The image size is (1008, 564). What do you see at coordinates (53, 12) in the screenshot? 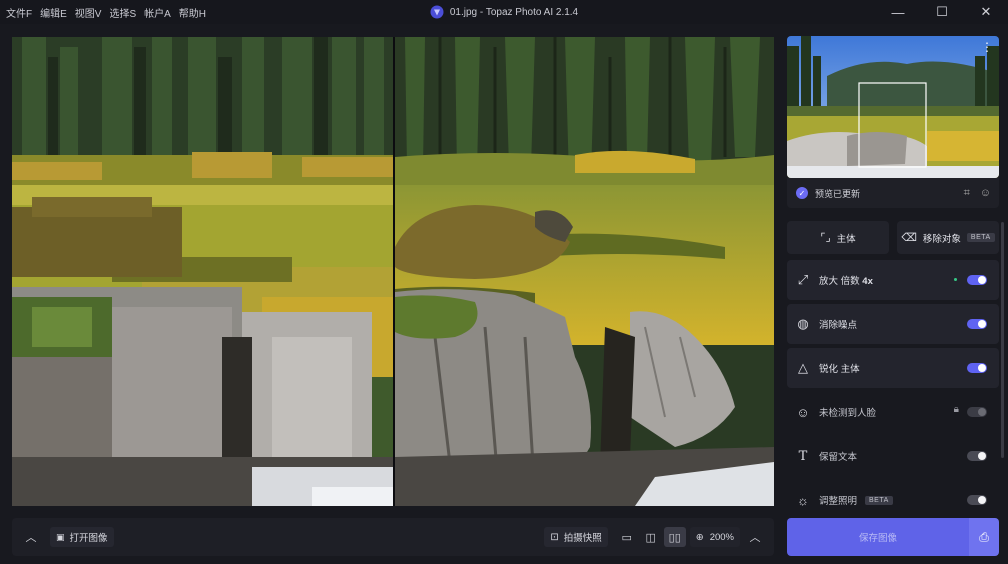
I see `menu-edit: 编辑E` at bounding box center [53, 12].